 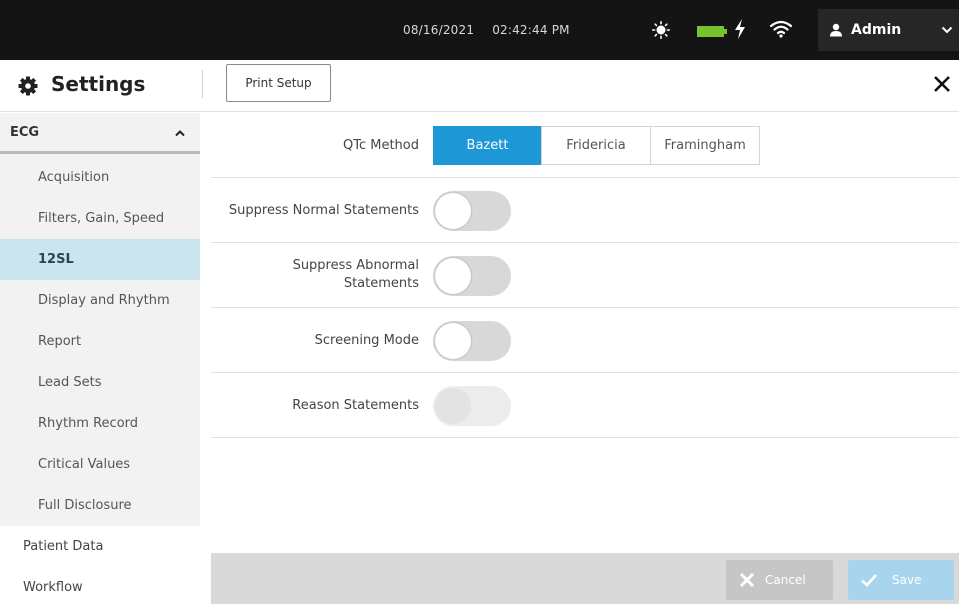 What do you see at coordinates (100, 464) in the screenshot?
I see `sidebar-item-critical-values: Critical Values` at bounding box center [100, 464].